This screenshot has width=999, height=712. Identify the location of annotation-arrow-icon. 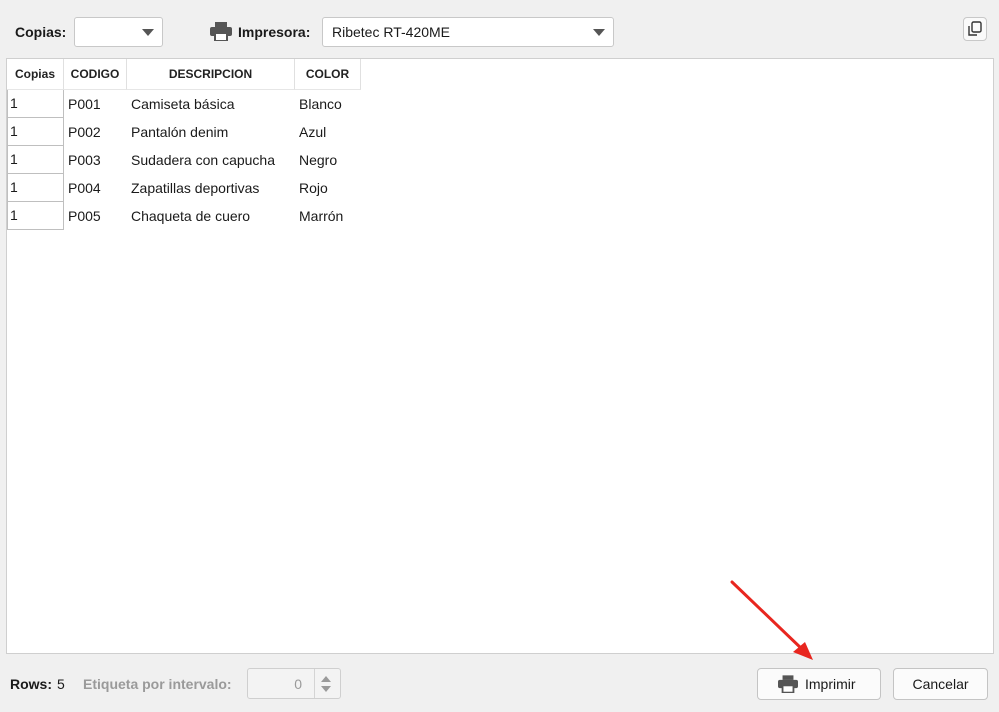
(771, 620).